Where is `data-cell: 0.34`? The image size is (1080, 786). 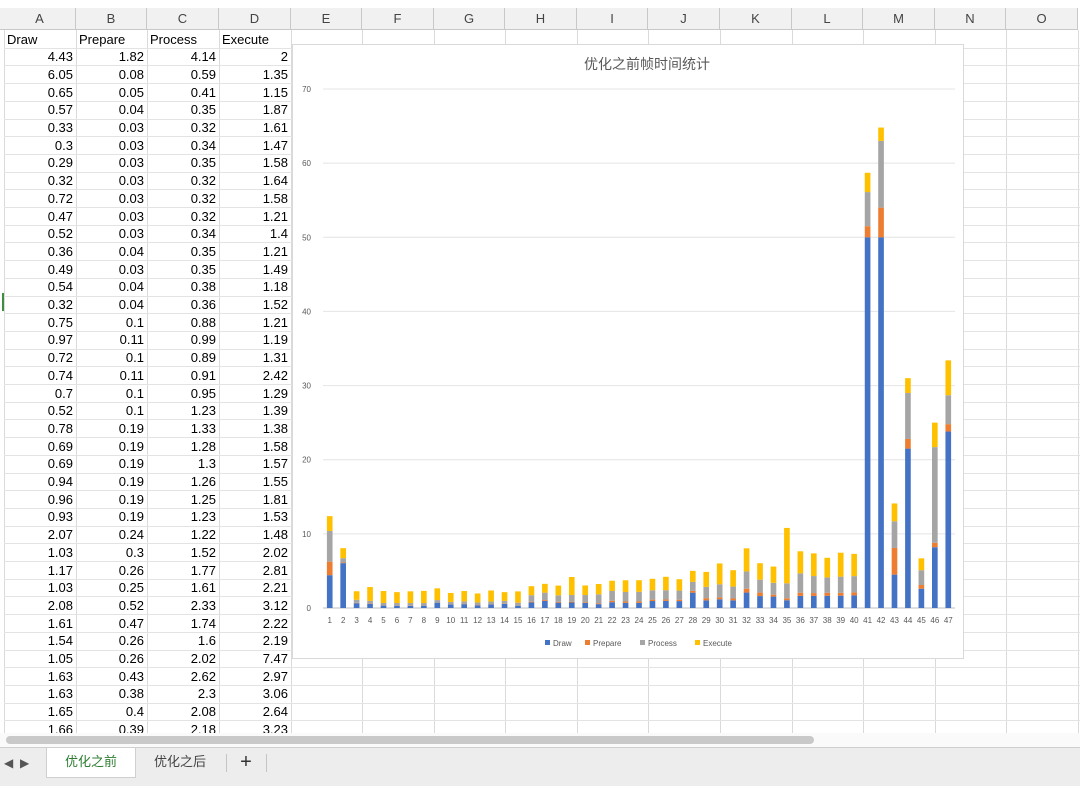
data-cell: 0.34 is located at coordinates (183, 233).